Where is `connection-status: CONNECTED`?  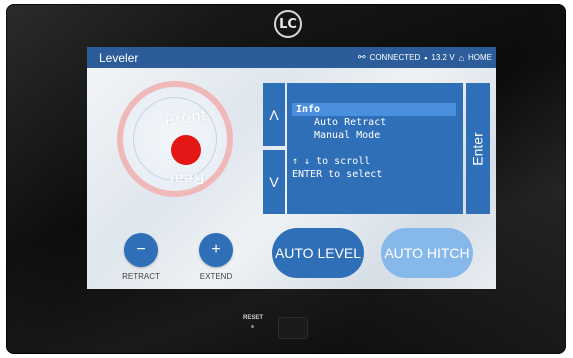 connection-status: CONNECTED is located at coordinates (395, 57).